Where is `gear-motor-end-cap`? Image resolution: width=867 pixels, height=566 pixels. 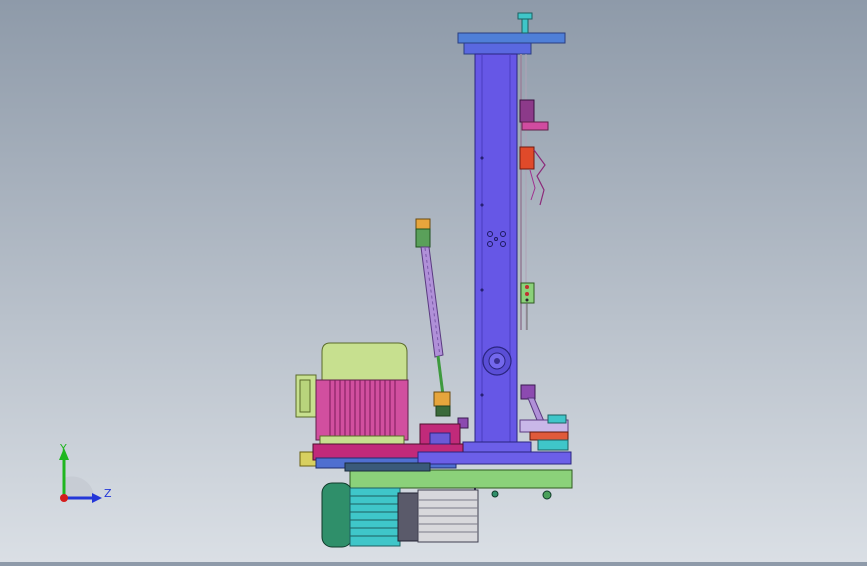
gear-motor-end-cap is located at coordinates (337, 515).